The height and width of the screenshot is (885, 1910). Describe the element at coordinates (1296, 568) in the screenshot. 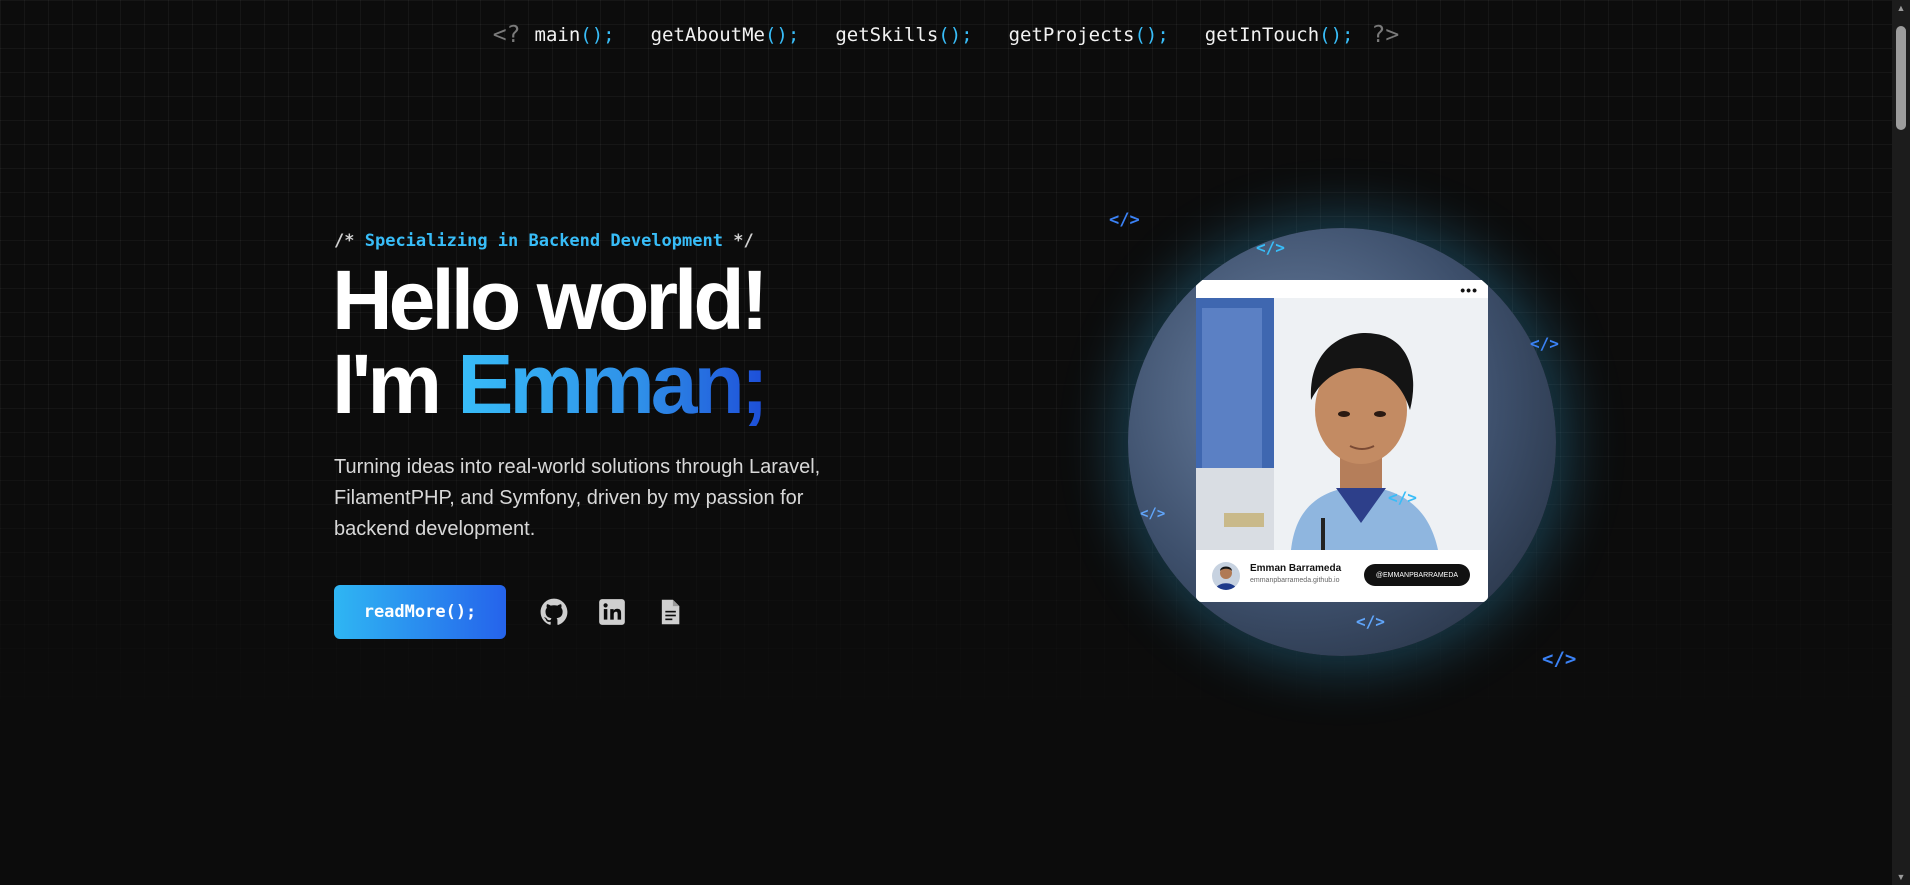

I see `card-name: Emman Barrameda` at that location.